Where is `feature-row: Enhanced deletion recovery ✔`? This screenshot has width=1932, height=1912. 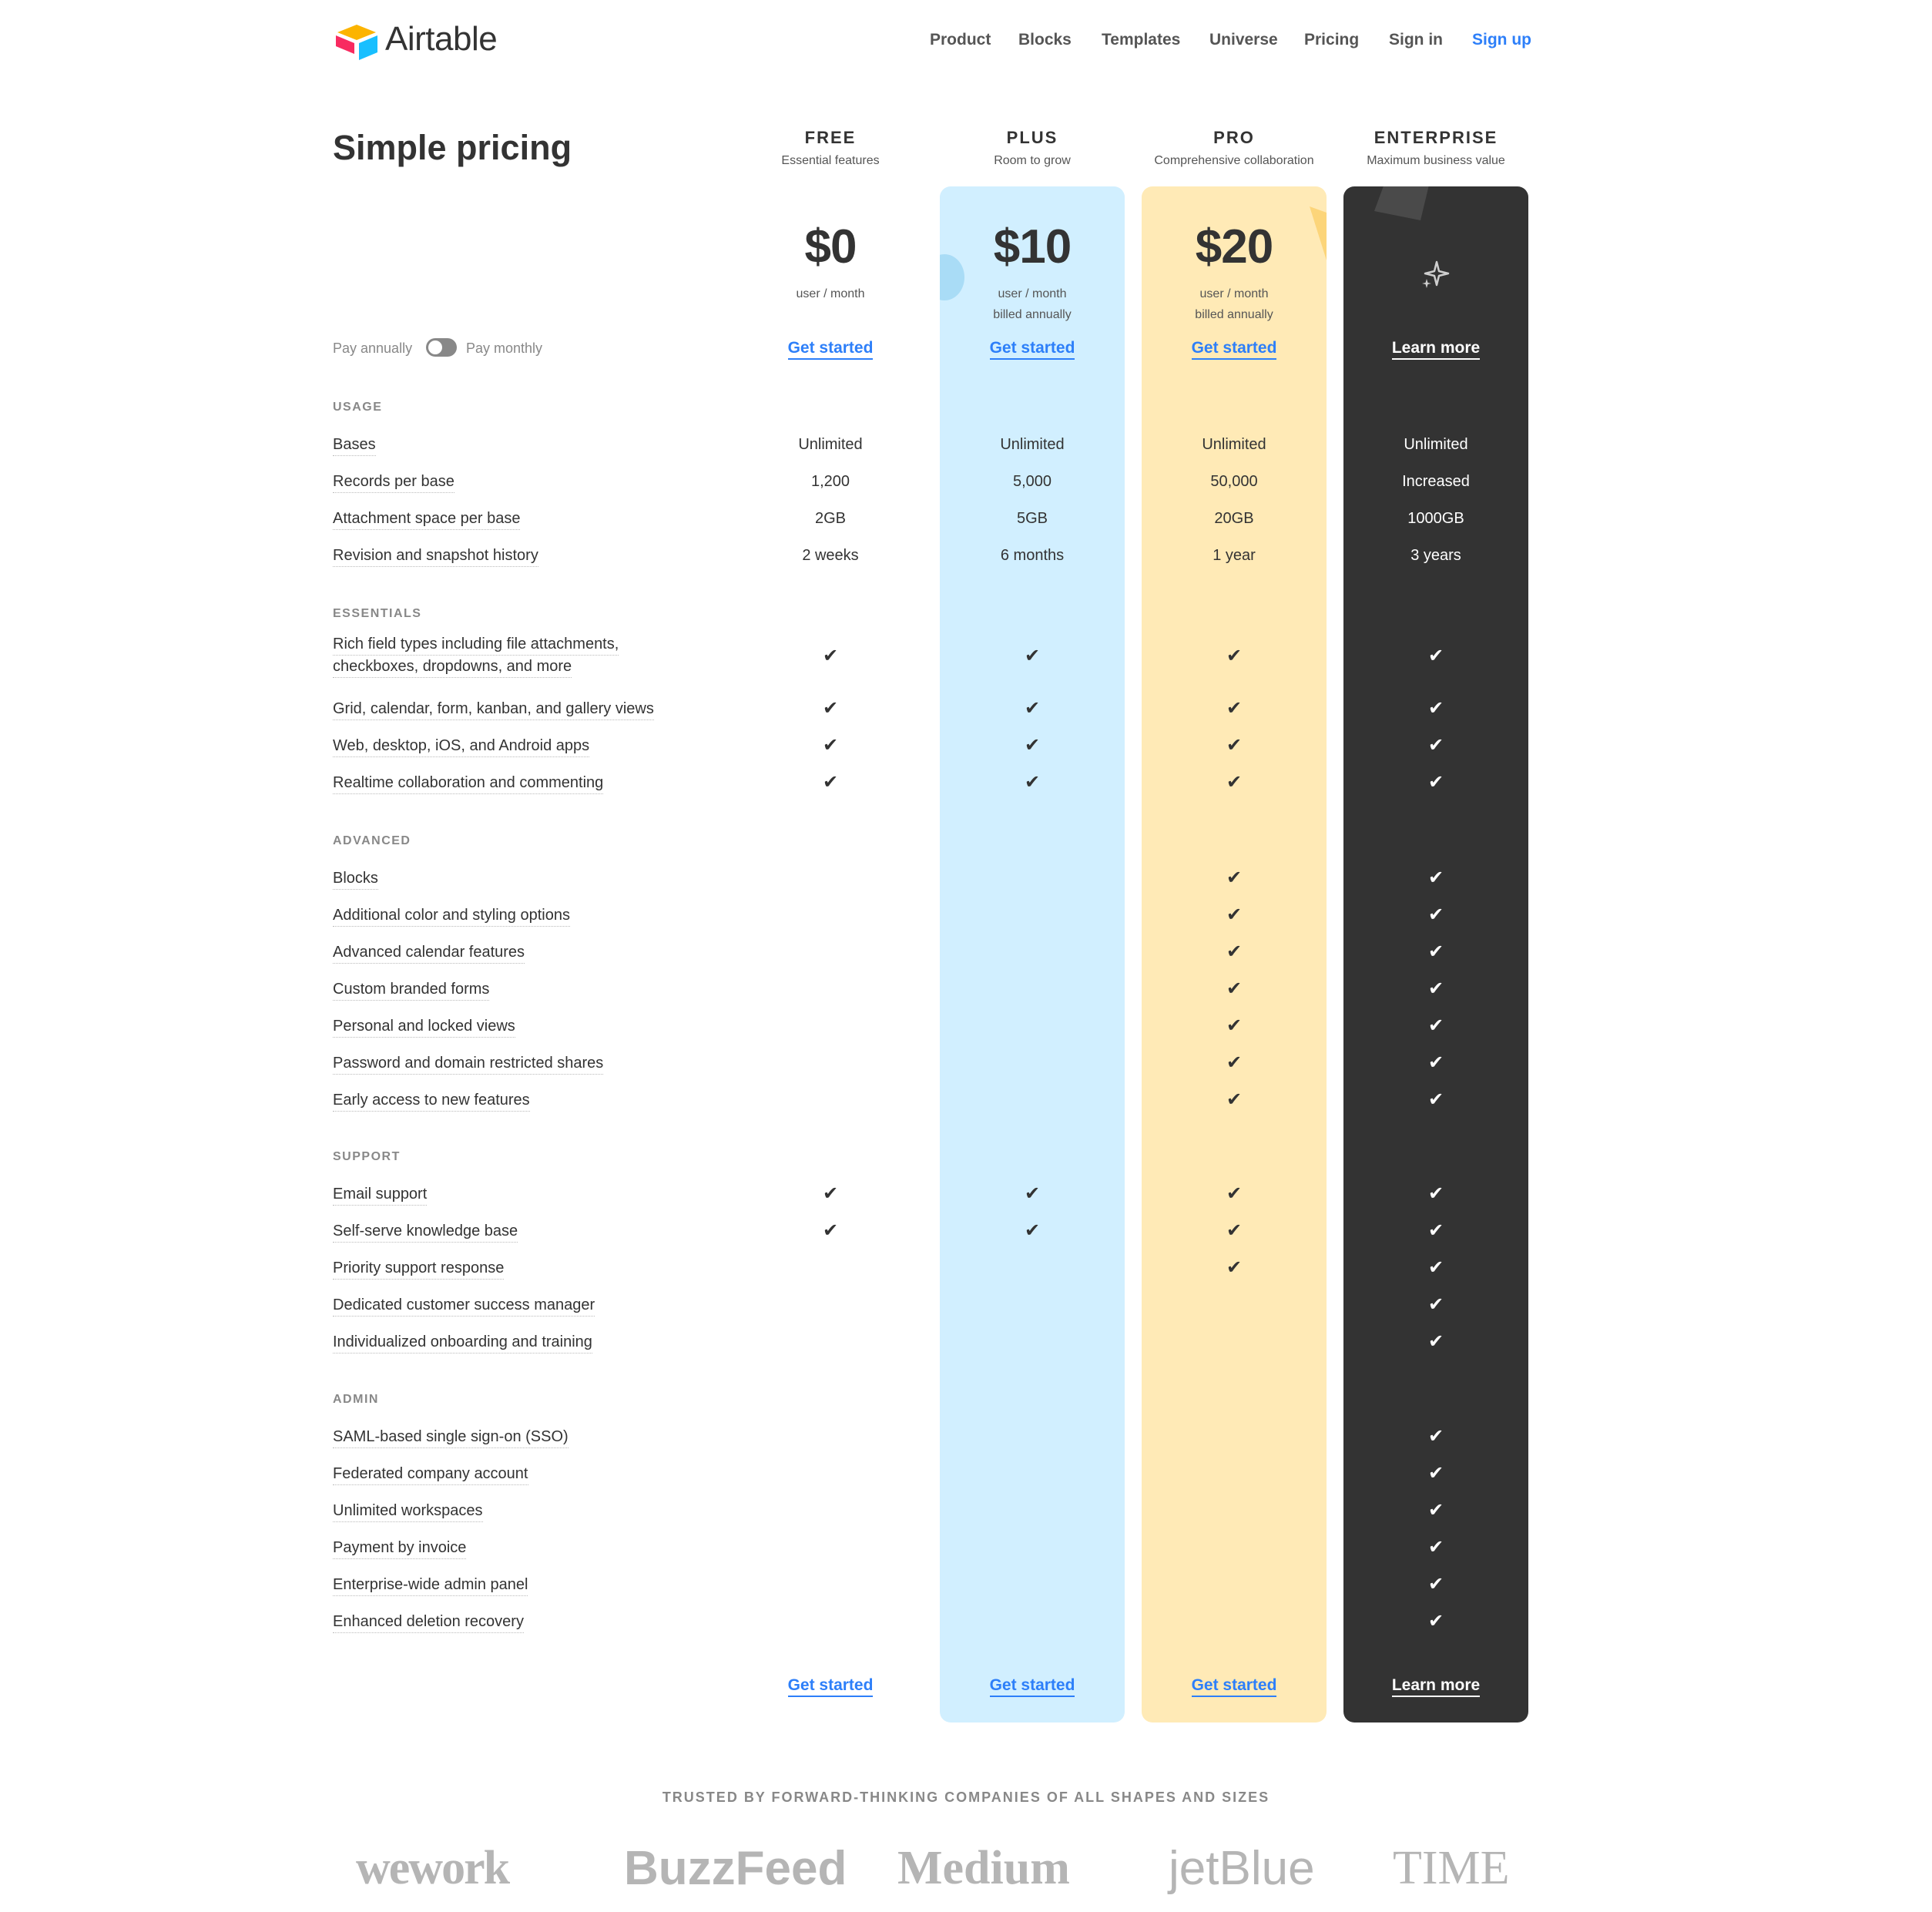 feature-row: Enhanced deletion recovery ✔ is located at coordinates (966, 1626).